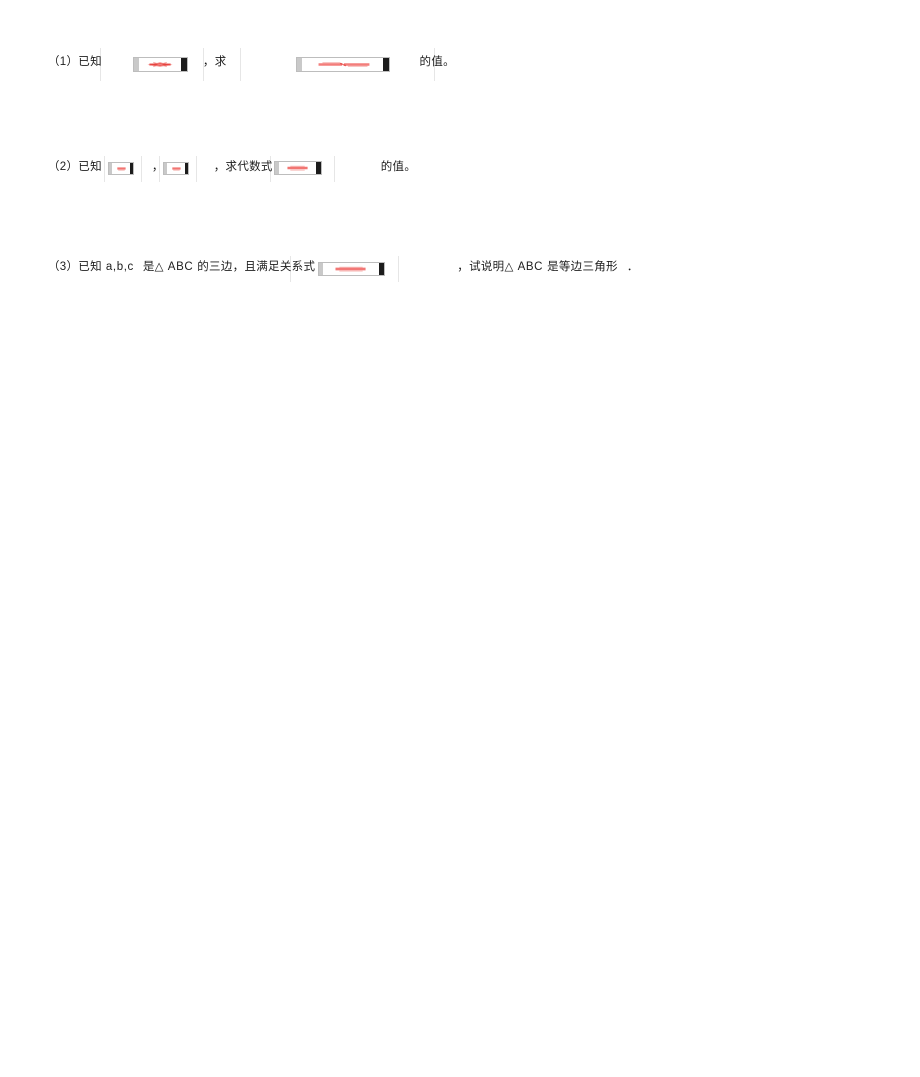 Image resolution: width=920 pixels, height=1077 pixels. I want to click on problem-ask-label-2: 求代数式, so click(249, 167).